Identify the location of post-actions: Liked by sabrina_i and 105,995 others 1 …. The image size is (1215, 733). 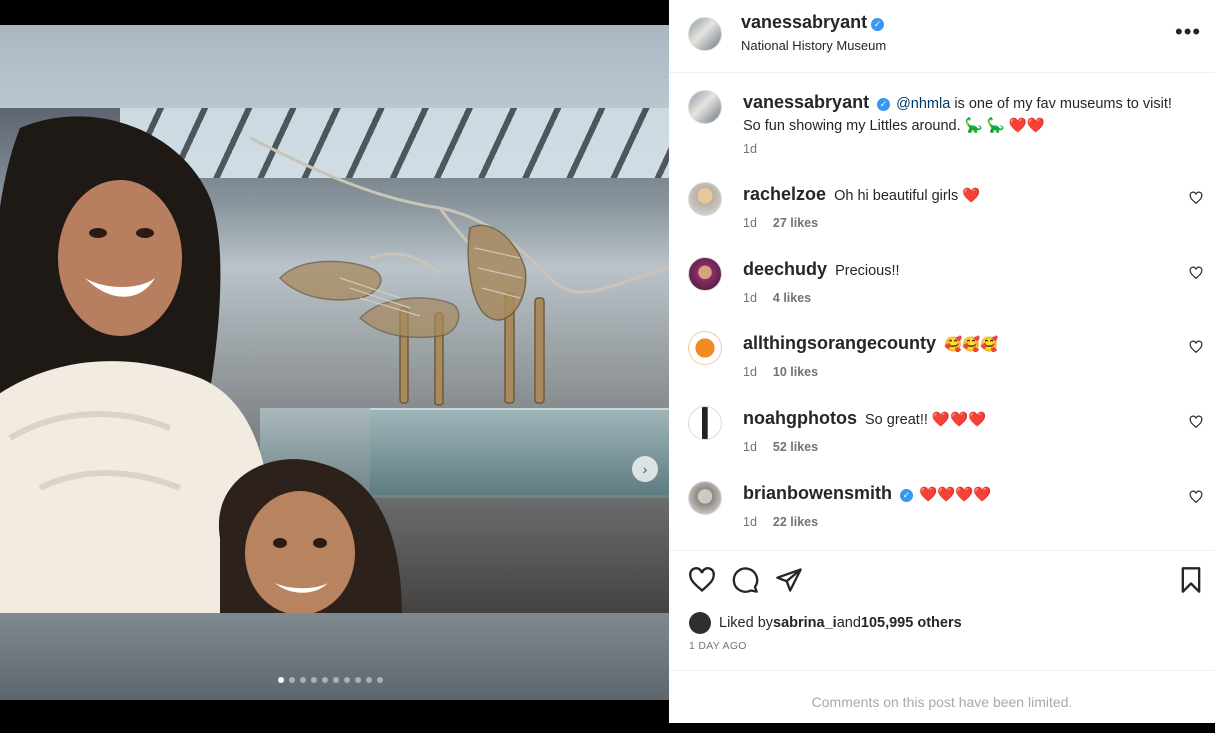
(942, 610).